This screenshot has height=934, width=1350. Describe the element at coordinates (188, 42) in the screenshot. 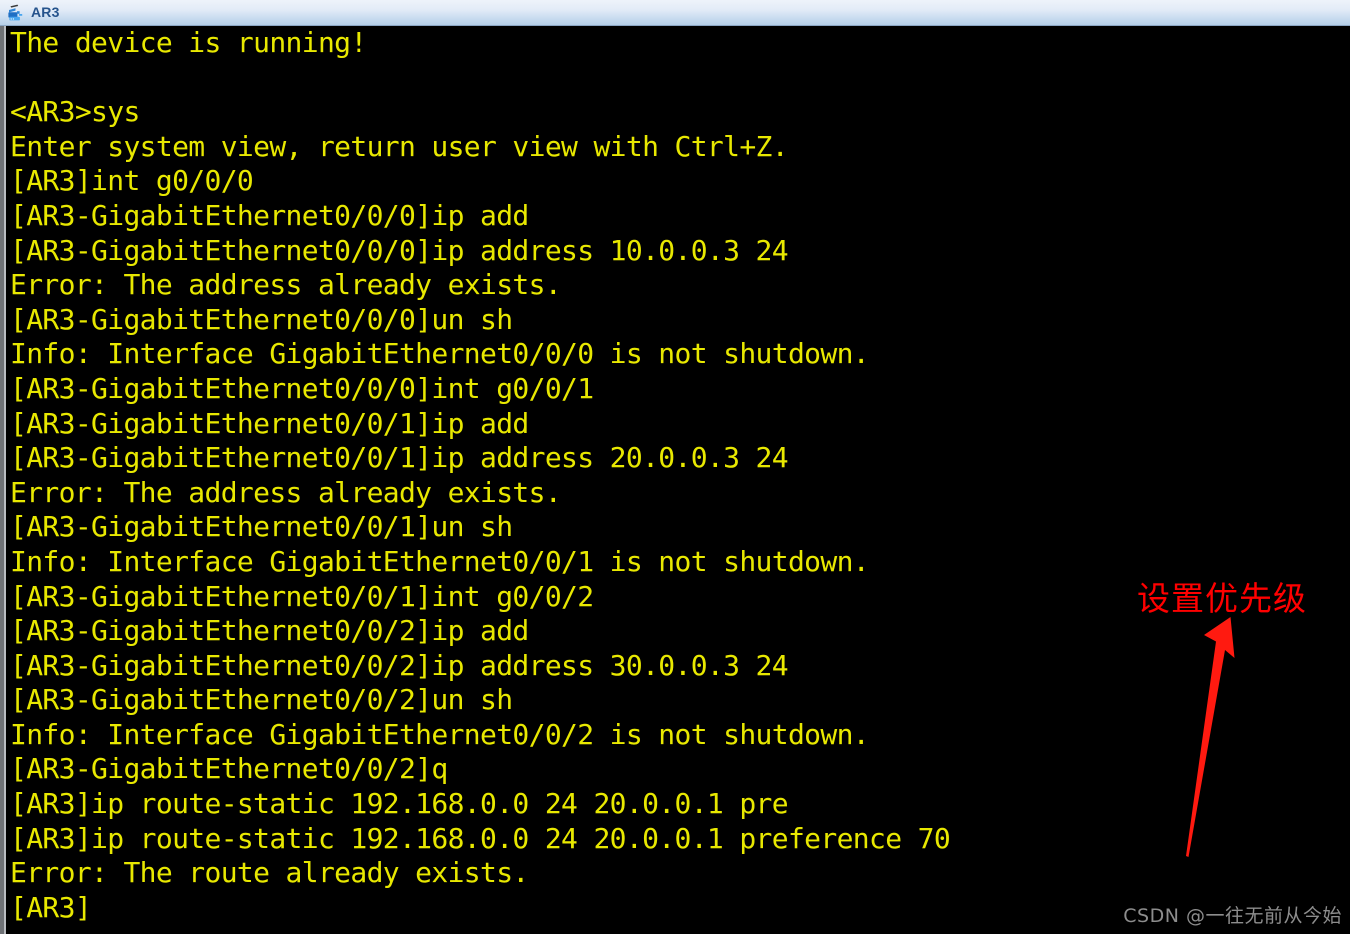

I see `terminal-line: The device is running!` at that location.